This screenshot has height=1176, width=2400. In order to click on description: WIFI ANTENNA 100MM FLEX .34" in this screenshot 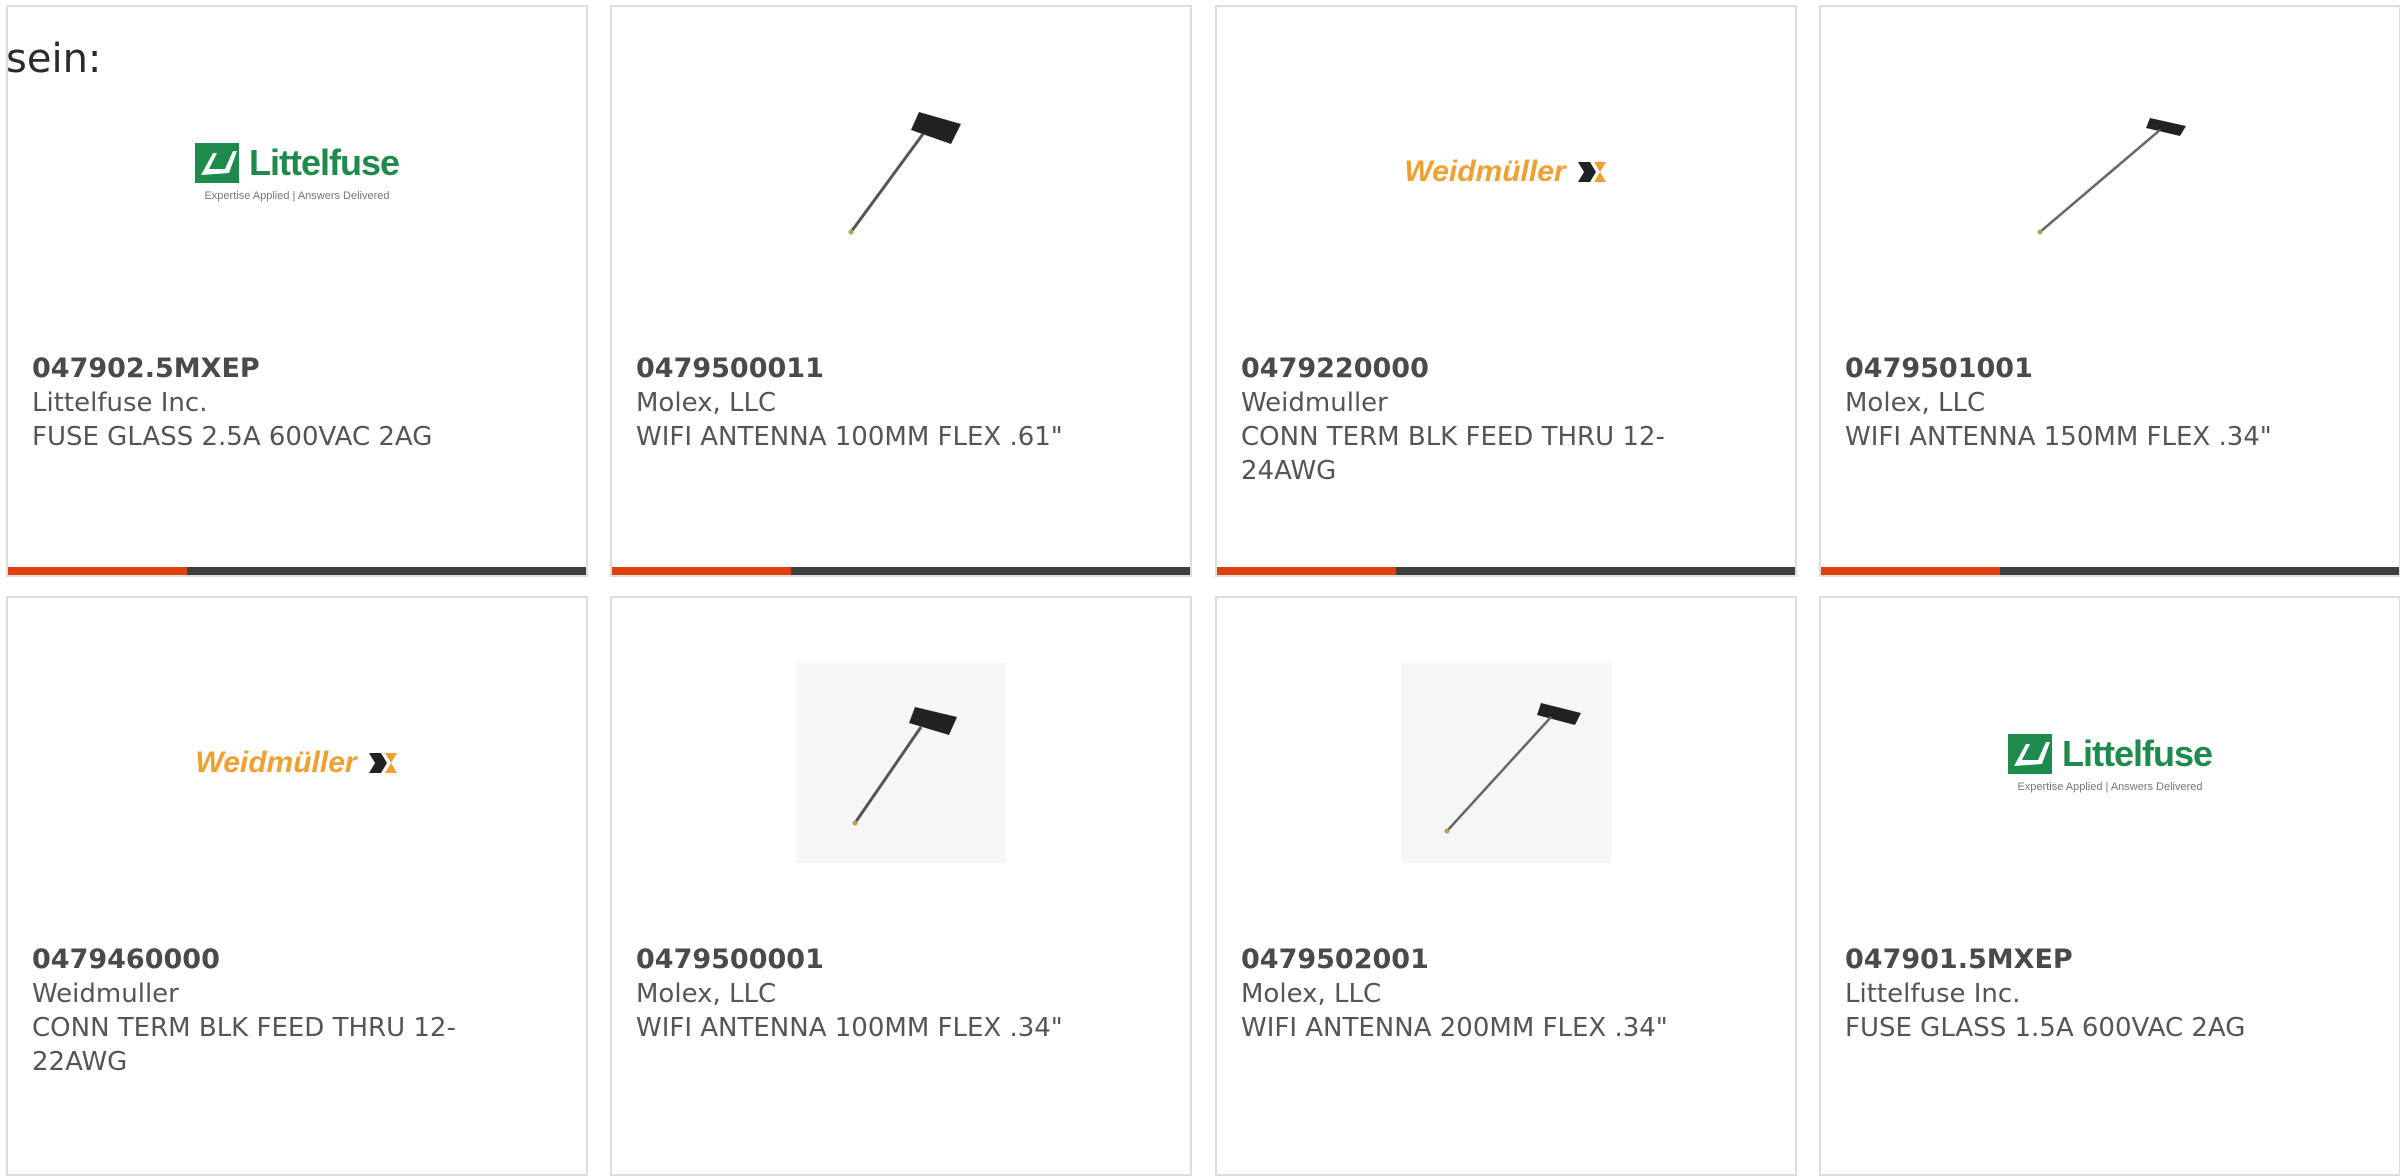, I will do `click(849, 1028)`.